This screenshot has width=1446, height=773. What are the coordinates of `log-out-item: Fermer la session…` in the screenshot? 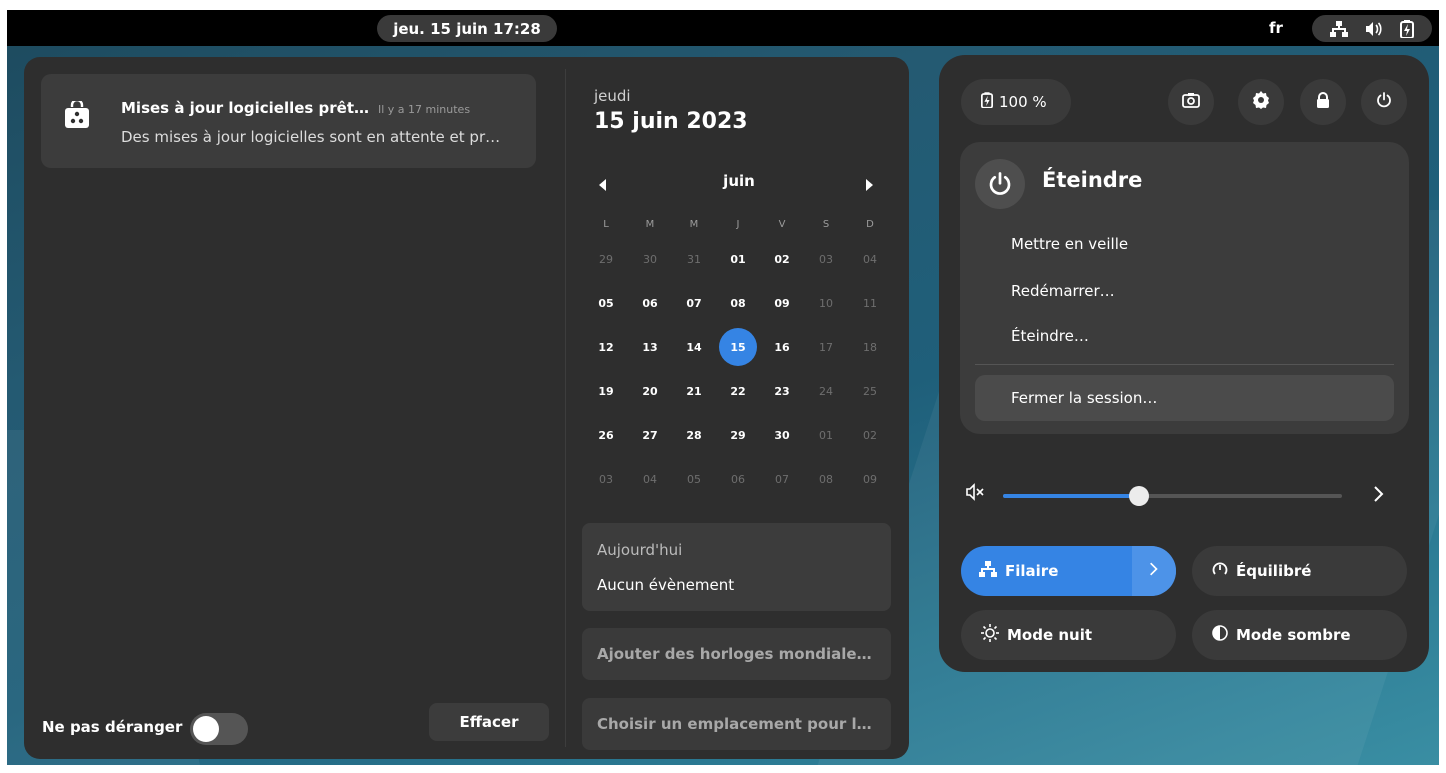 It's located at (1184, 398).